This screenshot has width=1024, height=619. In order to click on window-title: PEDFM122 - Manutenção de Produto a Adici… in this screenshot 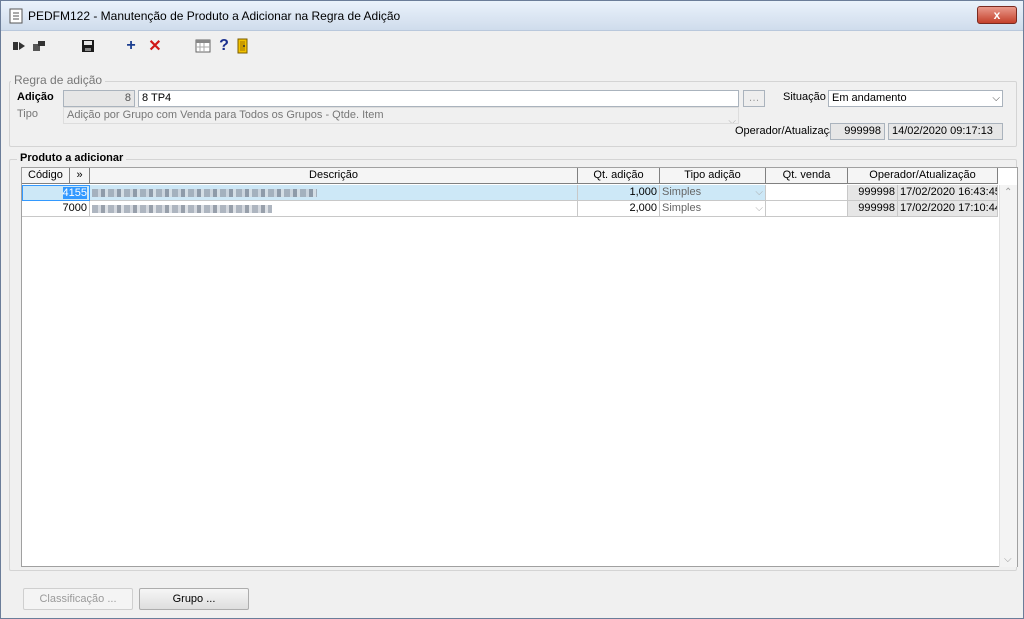, I will do `click(214, 16)`.